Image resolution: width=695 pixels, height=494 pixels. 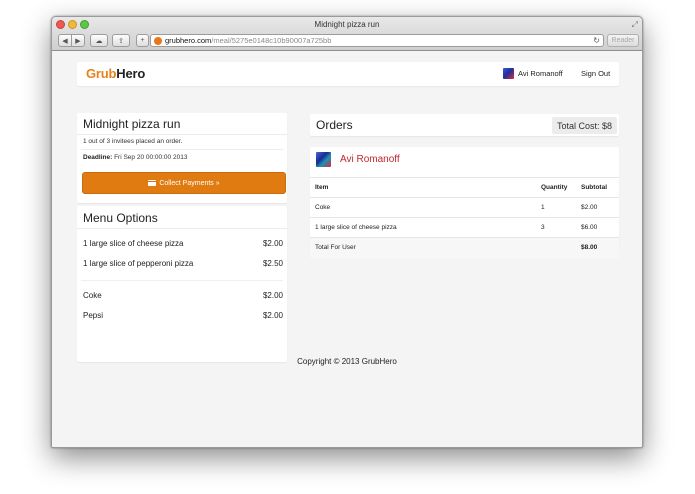 What do you see at coordinates (152, 183) in the screenshot?
I see `credit-card-icon` at bounding box center [152, 183].